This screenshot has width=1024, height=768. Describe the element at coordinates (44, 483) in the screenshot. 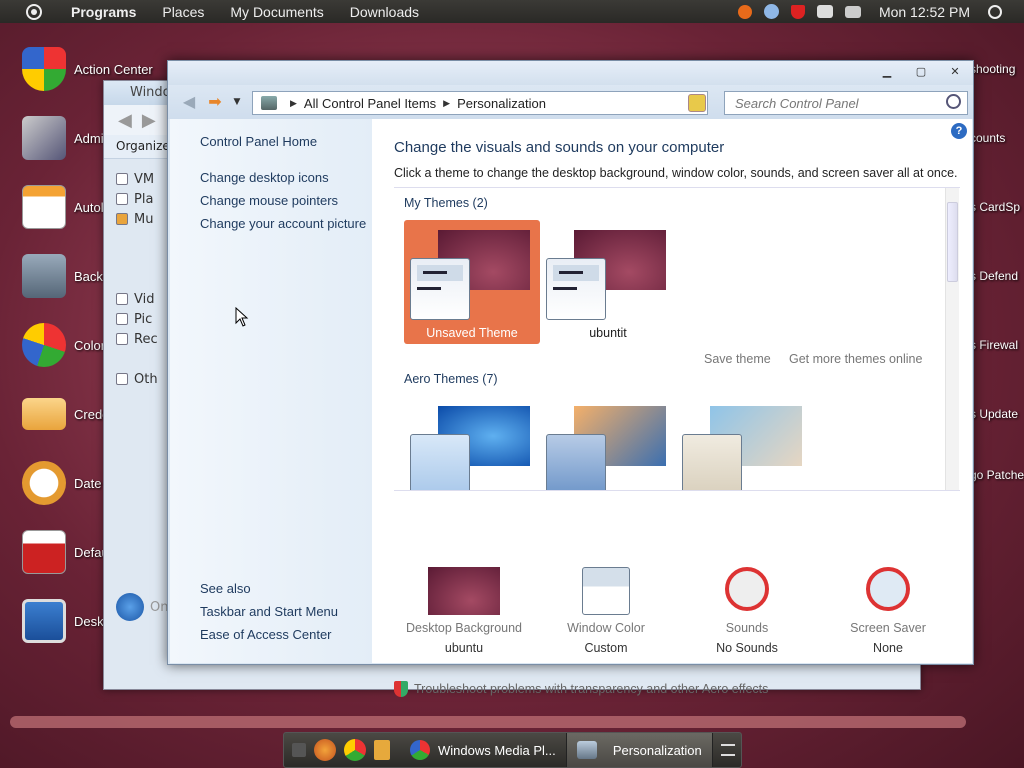

I see `clock-icon` at that location.